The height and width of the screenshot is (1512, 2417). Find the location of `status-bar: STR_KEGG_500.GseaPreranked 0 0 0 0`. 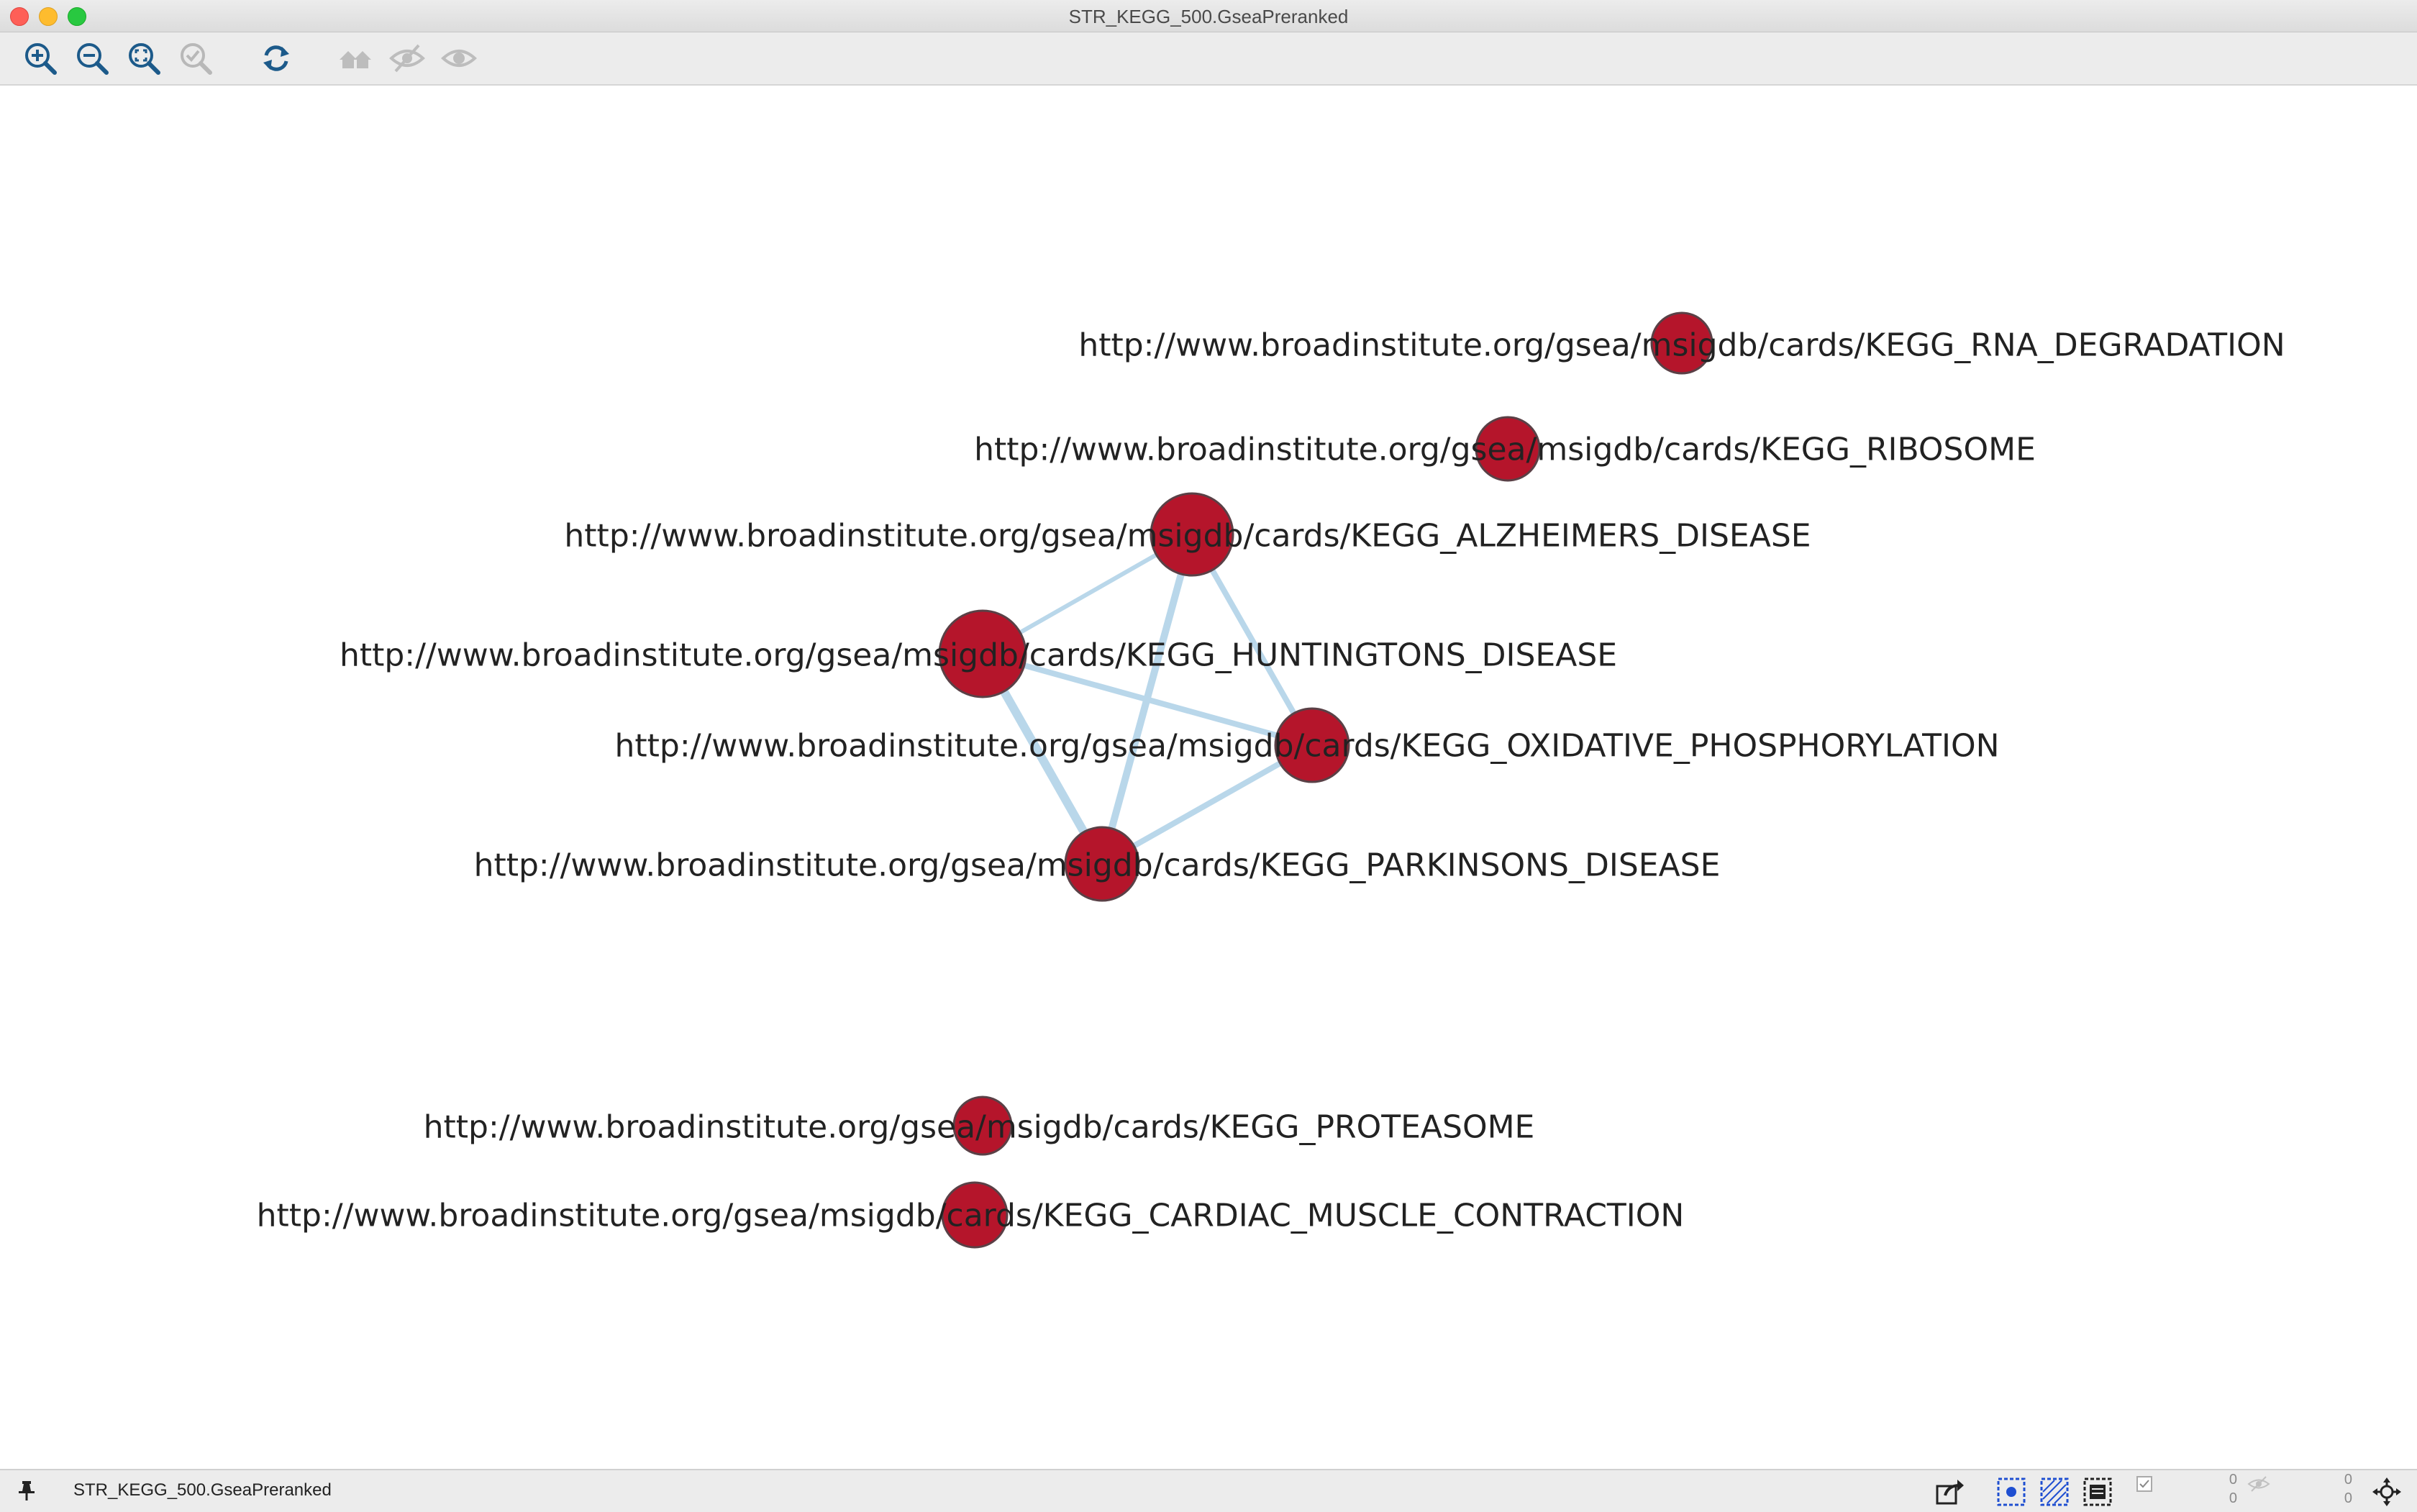

status-bar: STR_KEGG_500.GseaPreranked 0 0 0 0 is located at coordinates (1209, 1491).